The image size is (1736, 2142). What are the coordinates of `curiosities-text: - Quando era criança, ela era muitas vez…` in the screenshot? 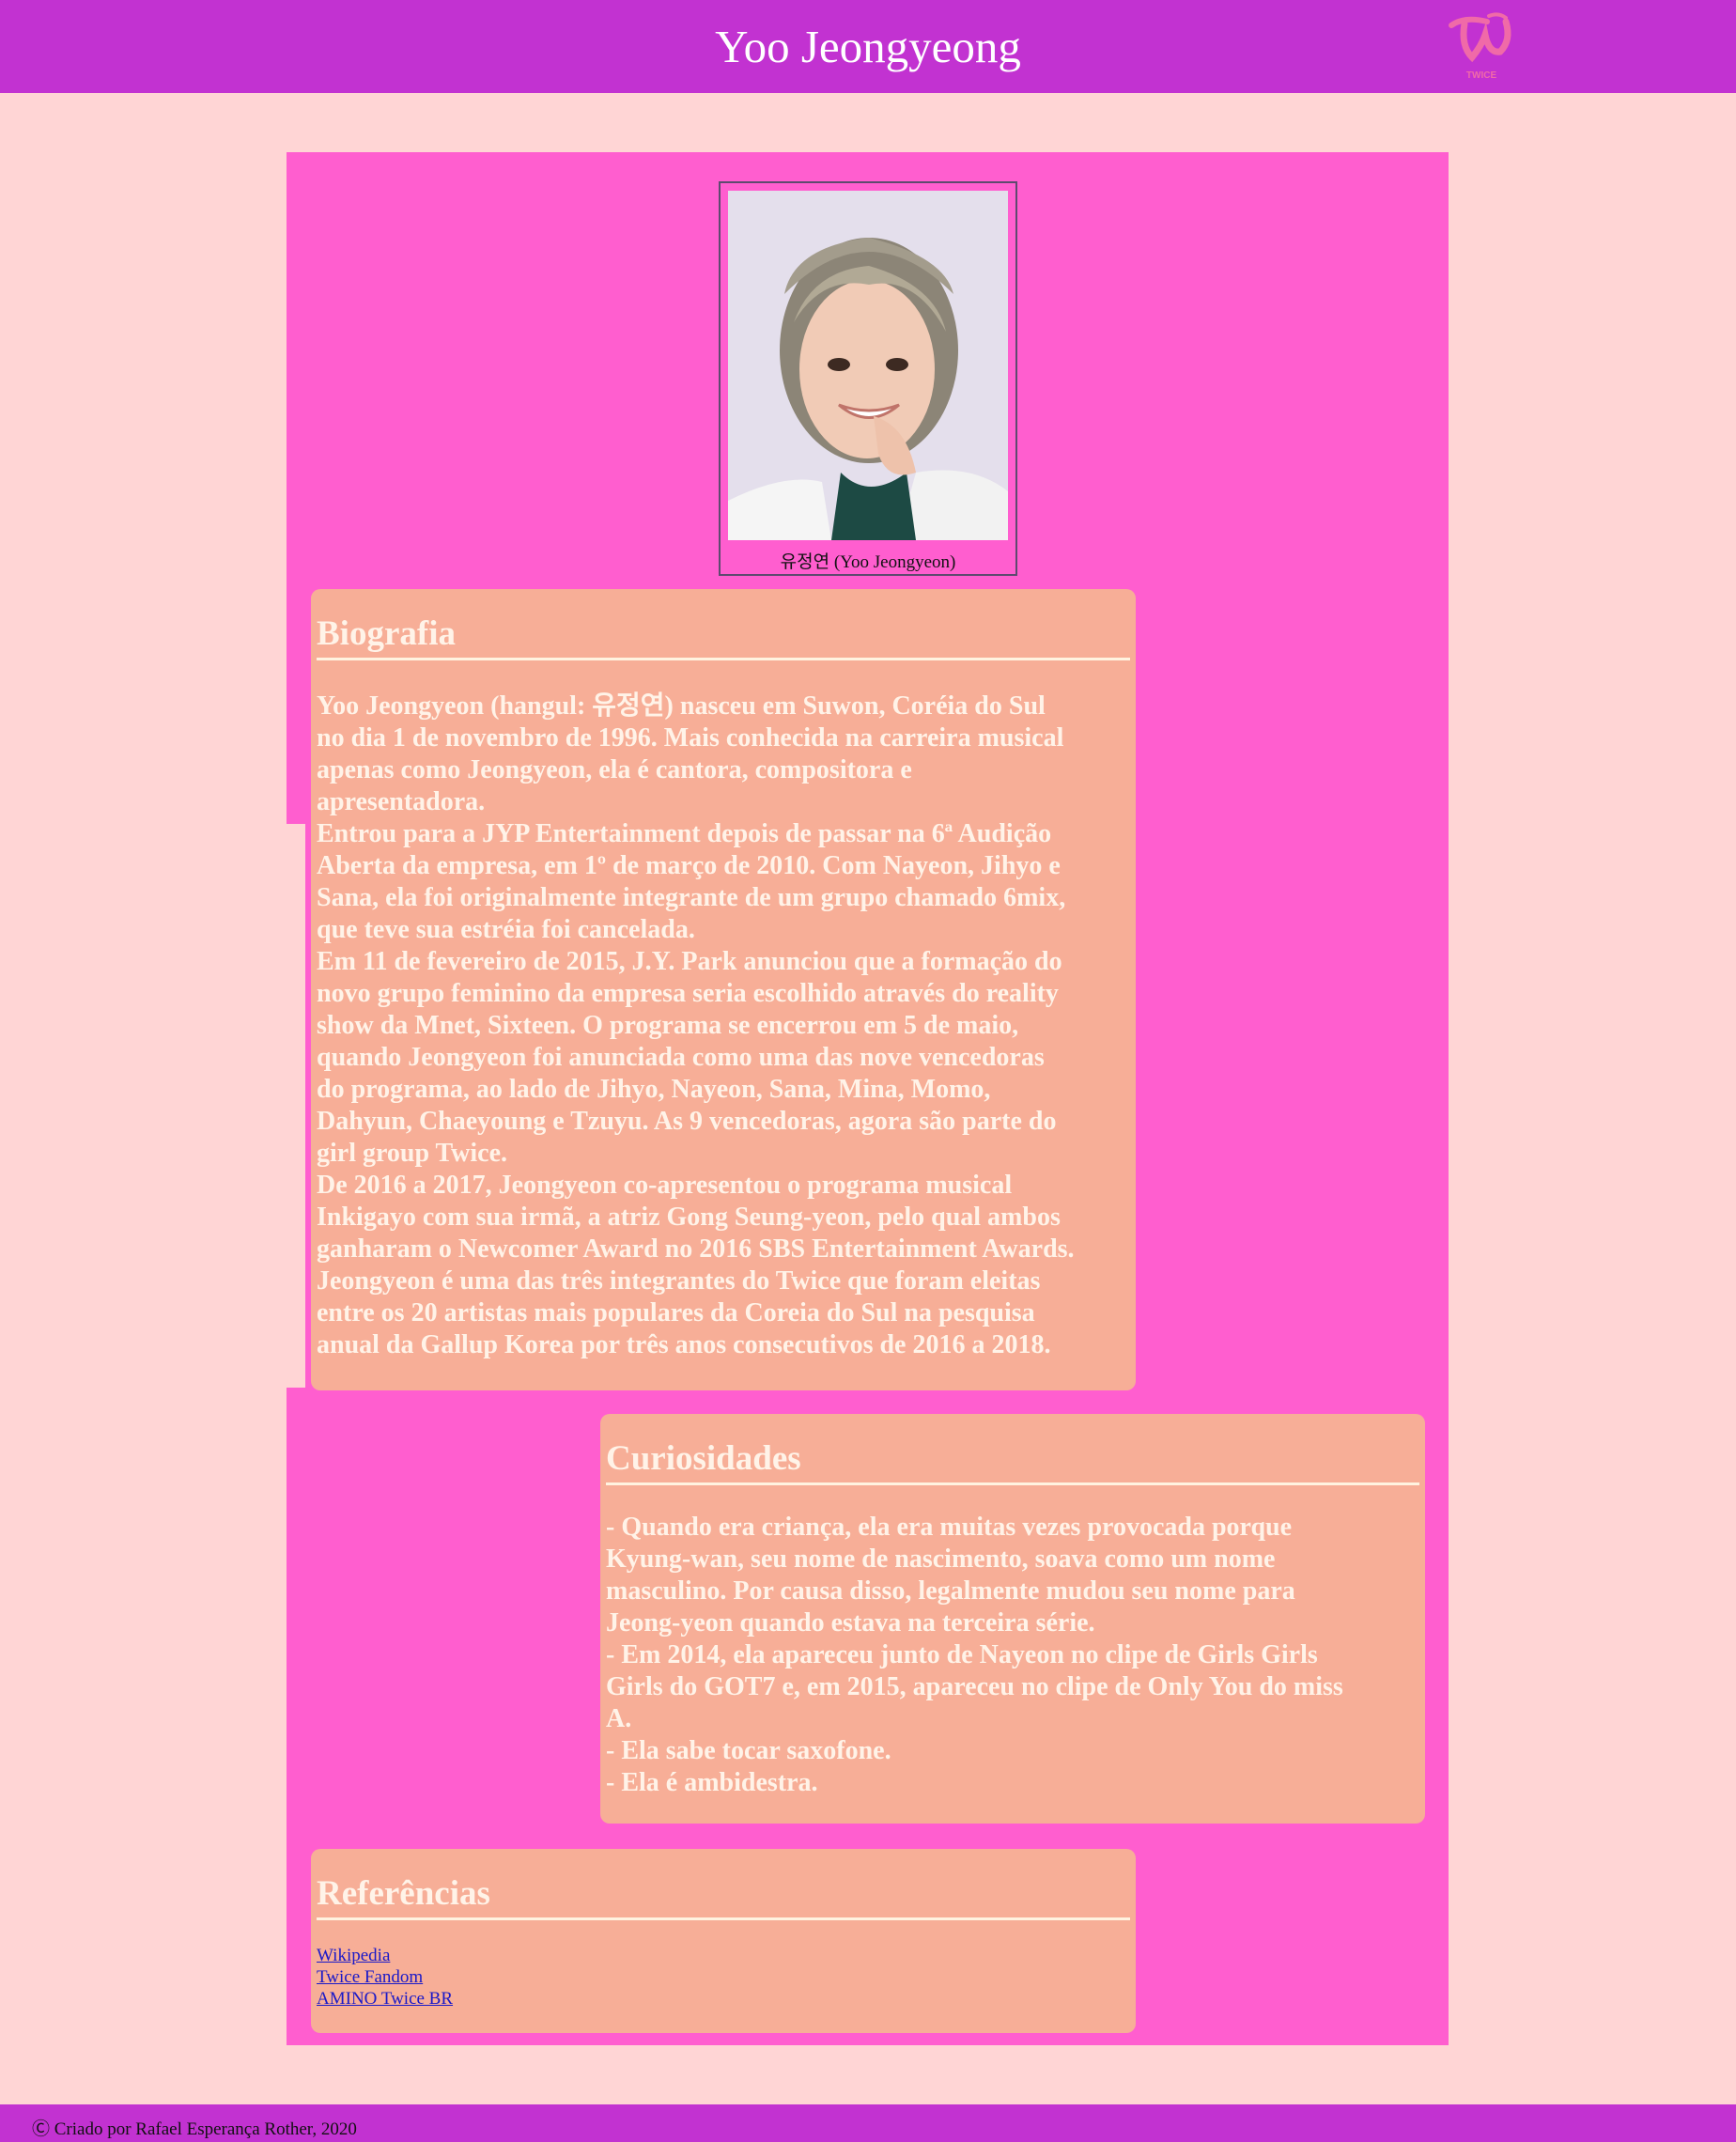 It's located at (974, 1655).